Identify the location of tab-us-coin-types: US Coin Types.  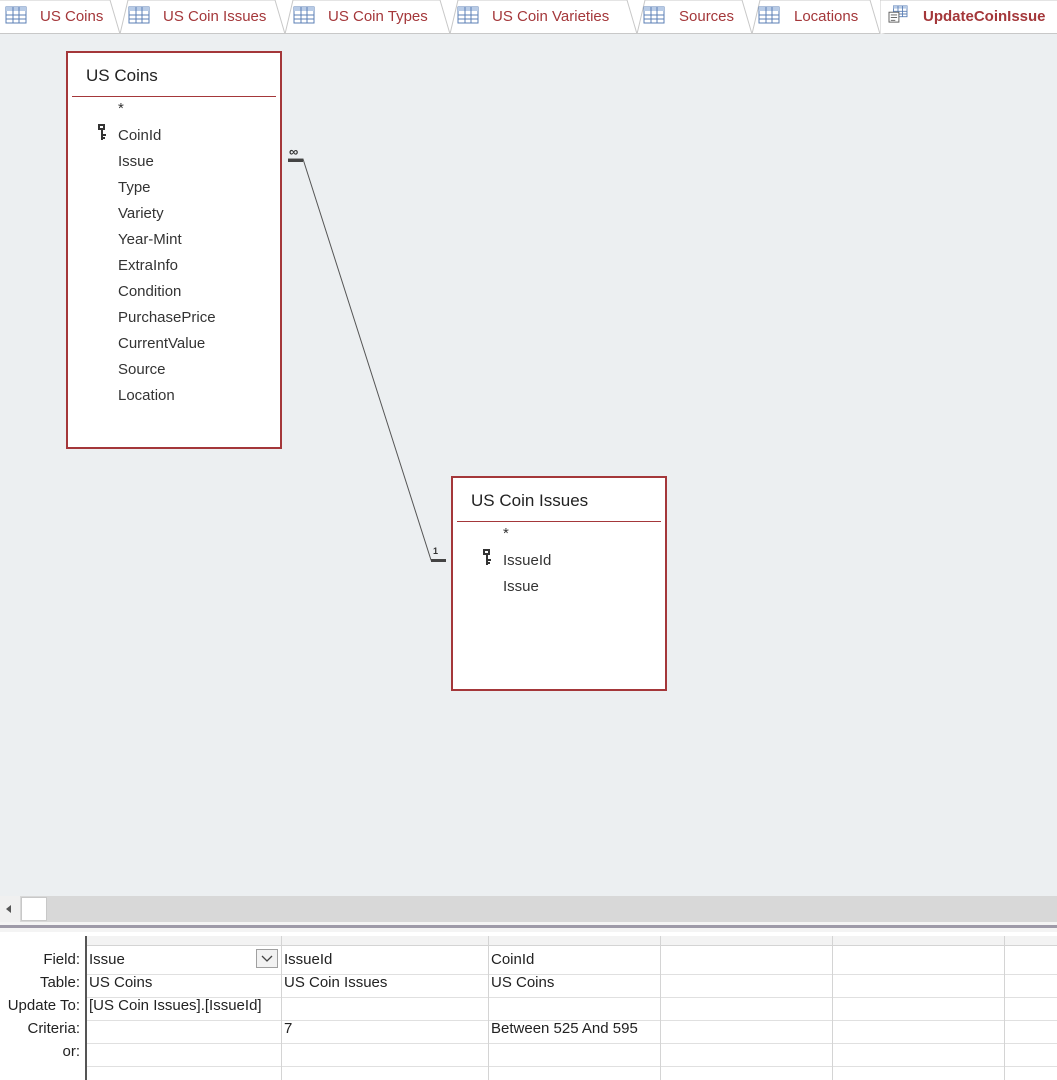
(367, 17).